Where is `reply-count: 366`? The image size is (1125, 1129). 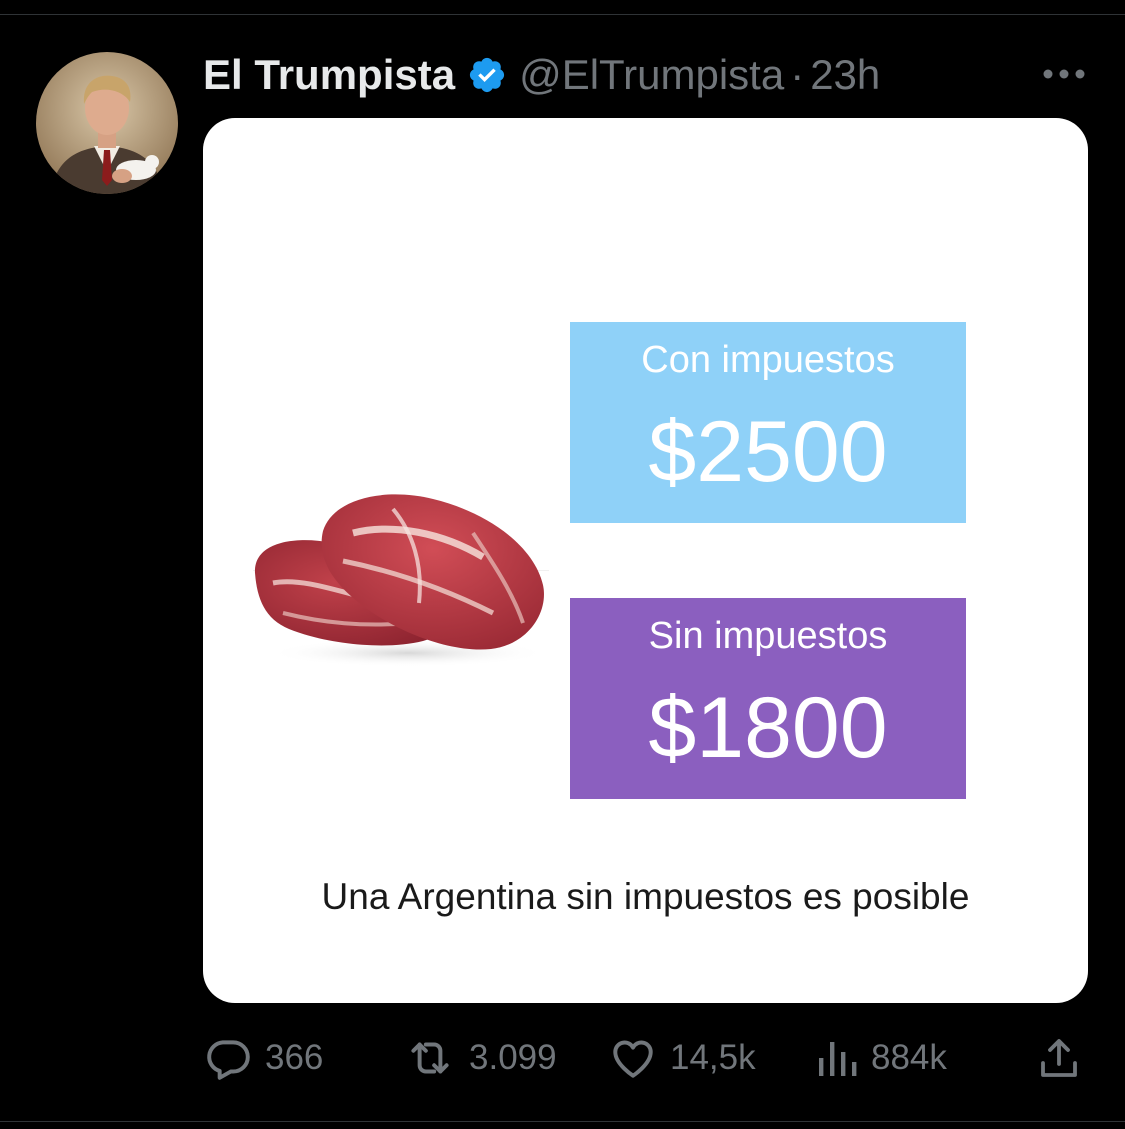 reply-count: 366 is located at coordinates (294, 1057).